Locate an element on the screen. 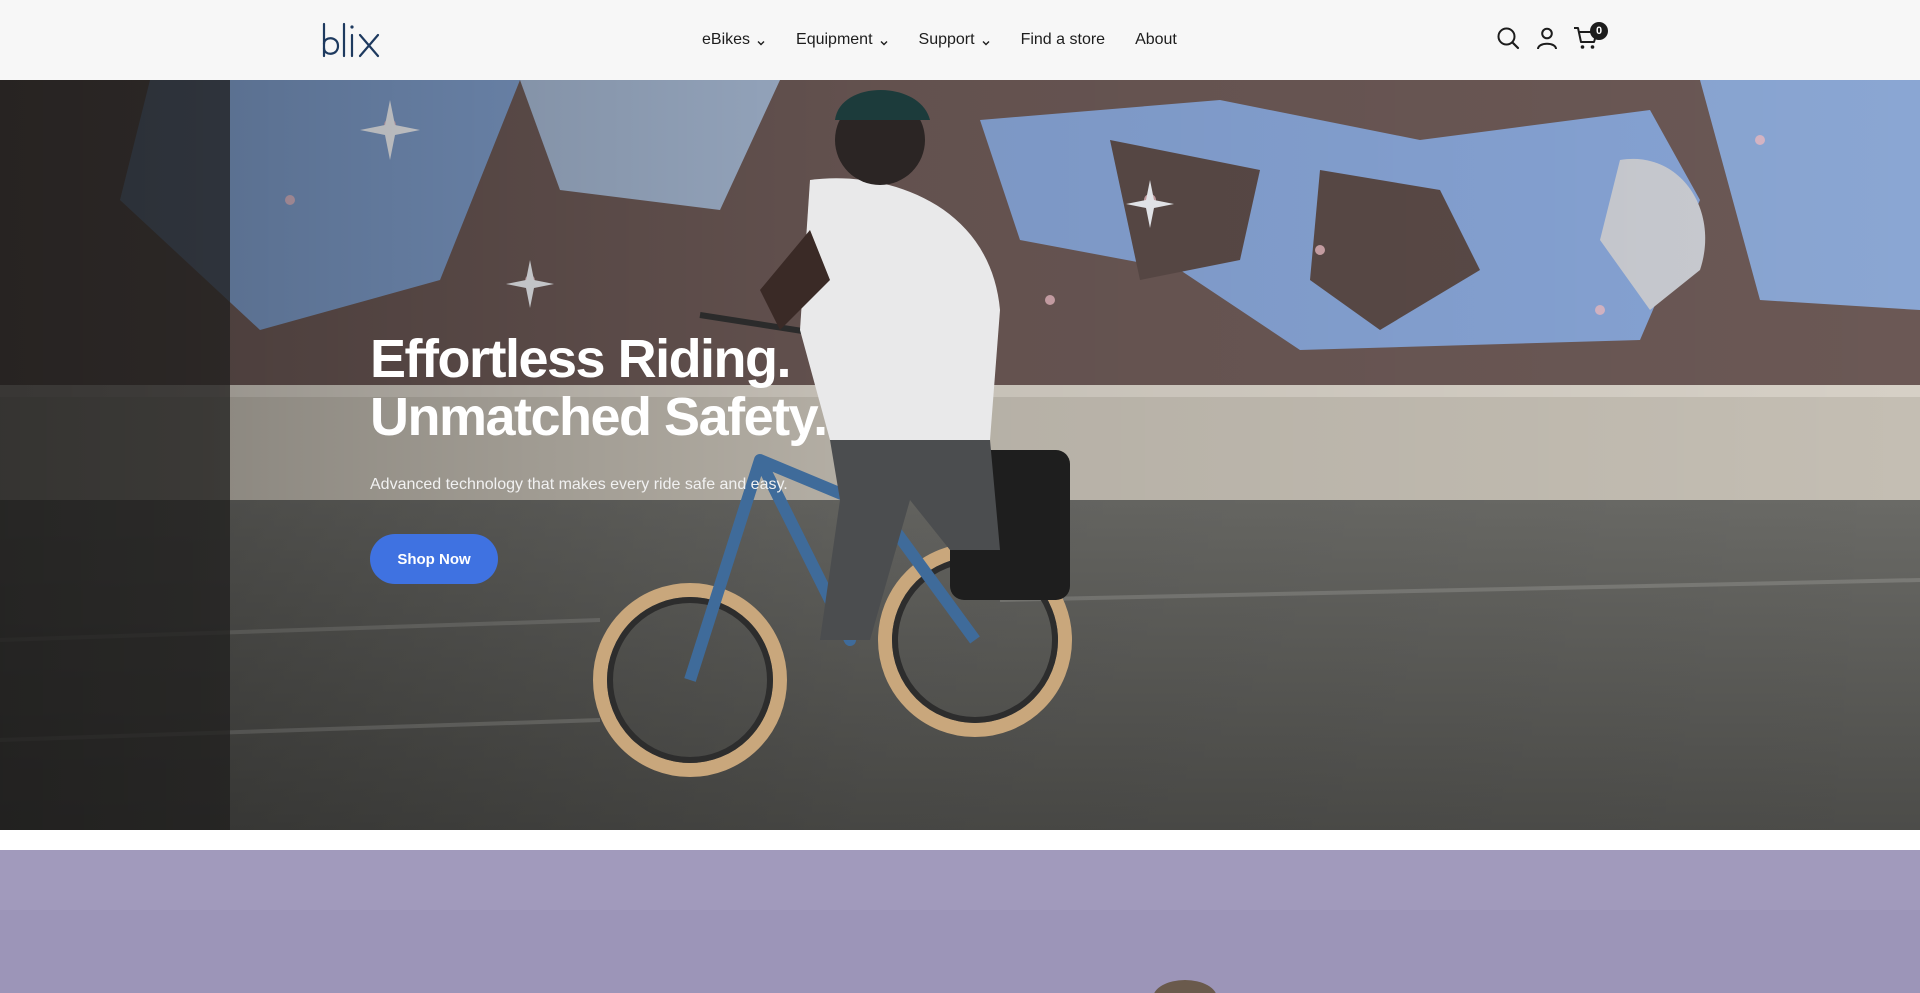 This screenshot has height=993, width=1920. nav-item-label: Find a store is located at coordinates (1063, 39).